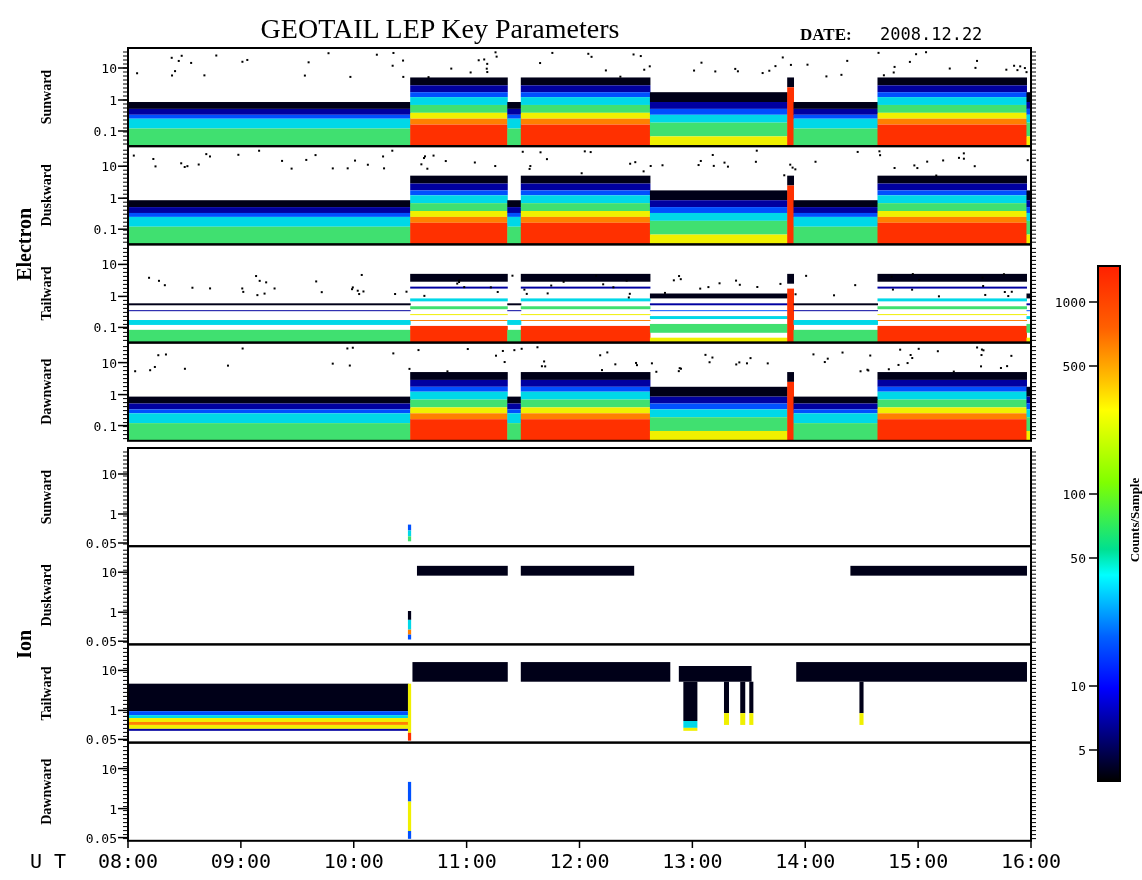 The width and height of the screenshot is (1142, 880). What do you see at coordinates (805, 861) in the screenshot?
I see `time-tick-label: 14:00` at bounding box center [805, 861].